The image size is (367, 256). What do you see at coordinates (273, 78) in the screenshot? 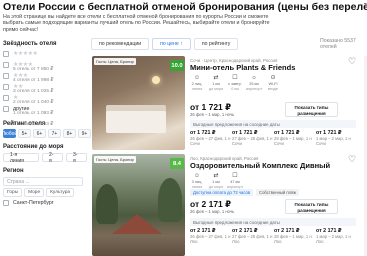
I see `wifi-icon: ⊙` at bounding box center [273, 78].